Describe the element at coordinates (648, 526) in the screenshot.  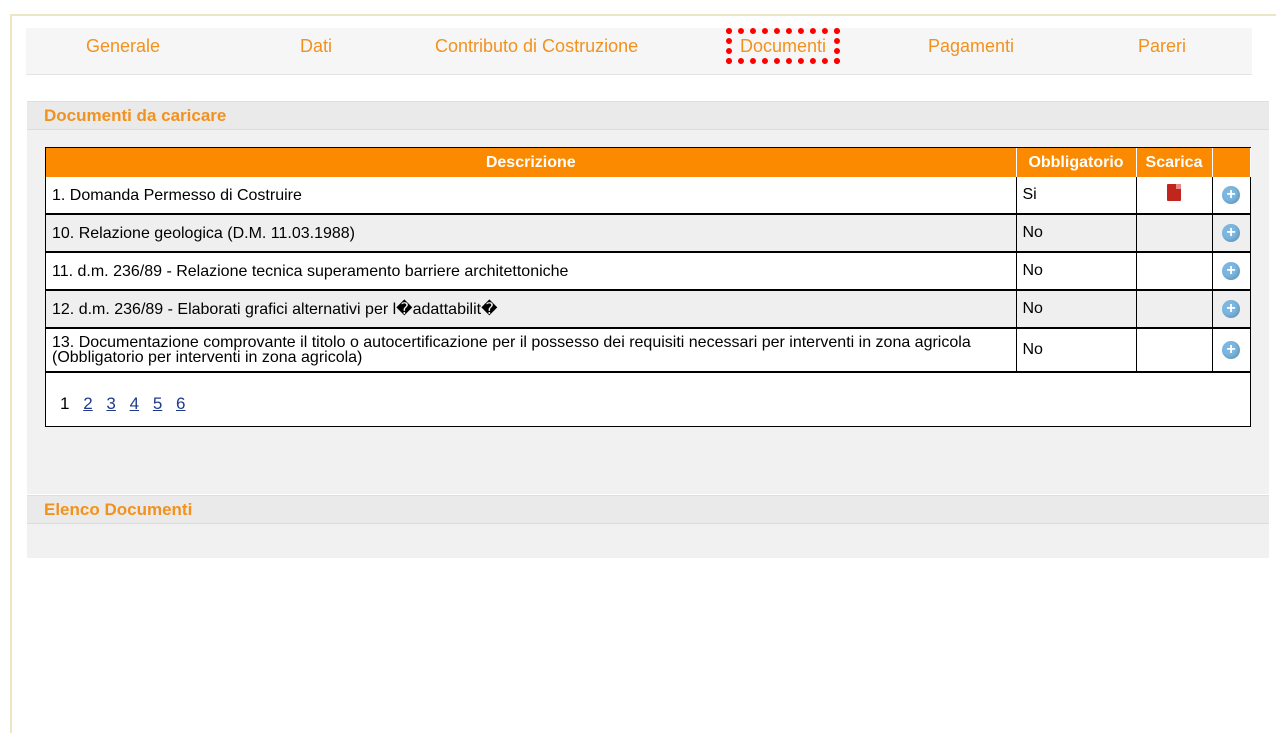
I see `document-list-section: Elenco Documenti` at that location.